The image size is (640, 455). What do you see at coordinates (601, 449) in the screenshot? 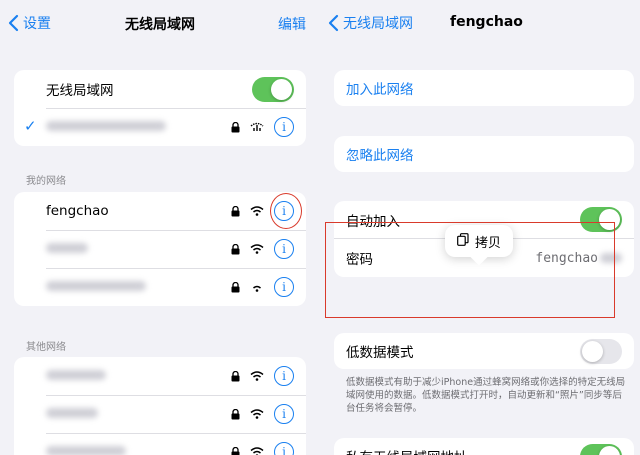
I see `private-address-toggle` at bounding box center [601, 449].